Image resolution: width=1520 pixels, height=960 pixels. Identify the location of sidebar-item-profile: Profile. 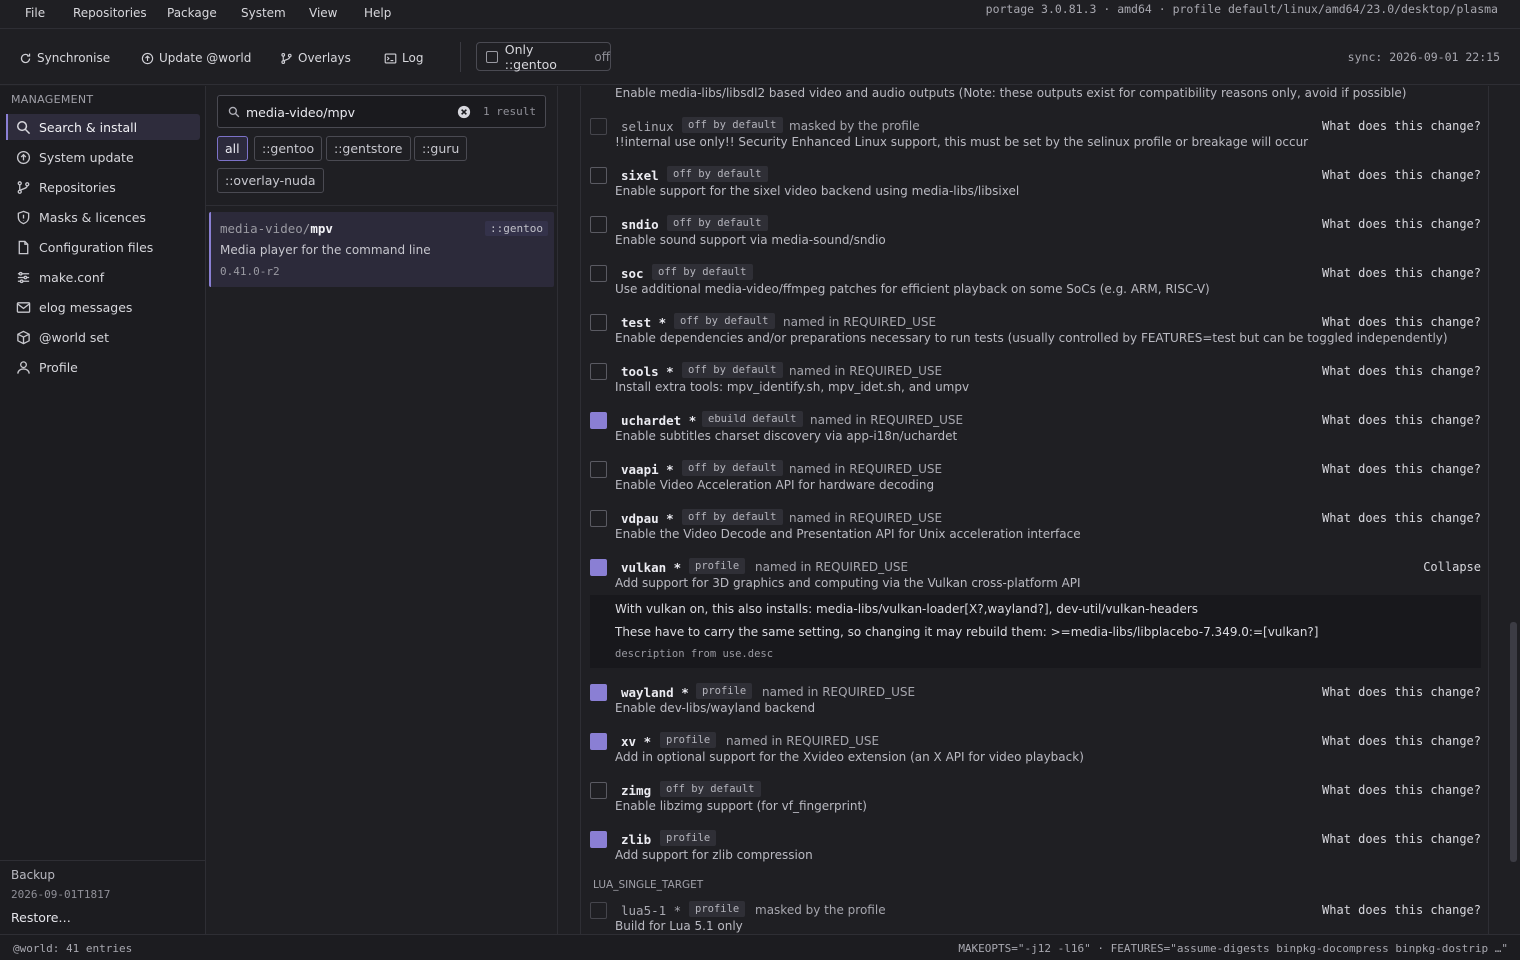
(103, 367).